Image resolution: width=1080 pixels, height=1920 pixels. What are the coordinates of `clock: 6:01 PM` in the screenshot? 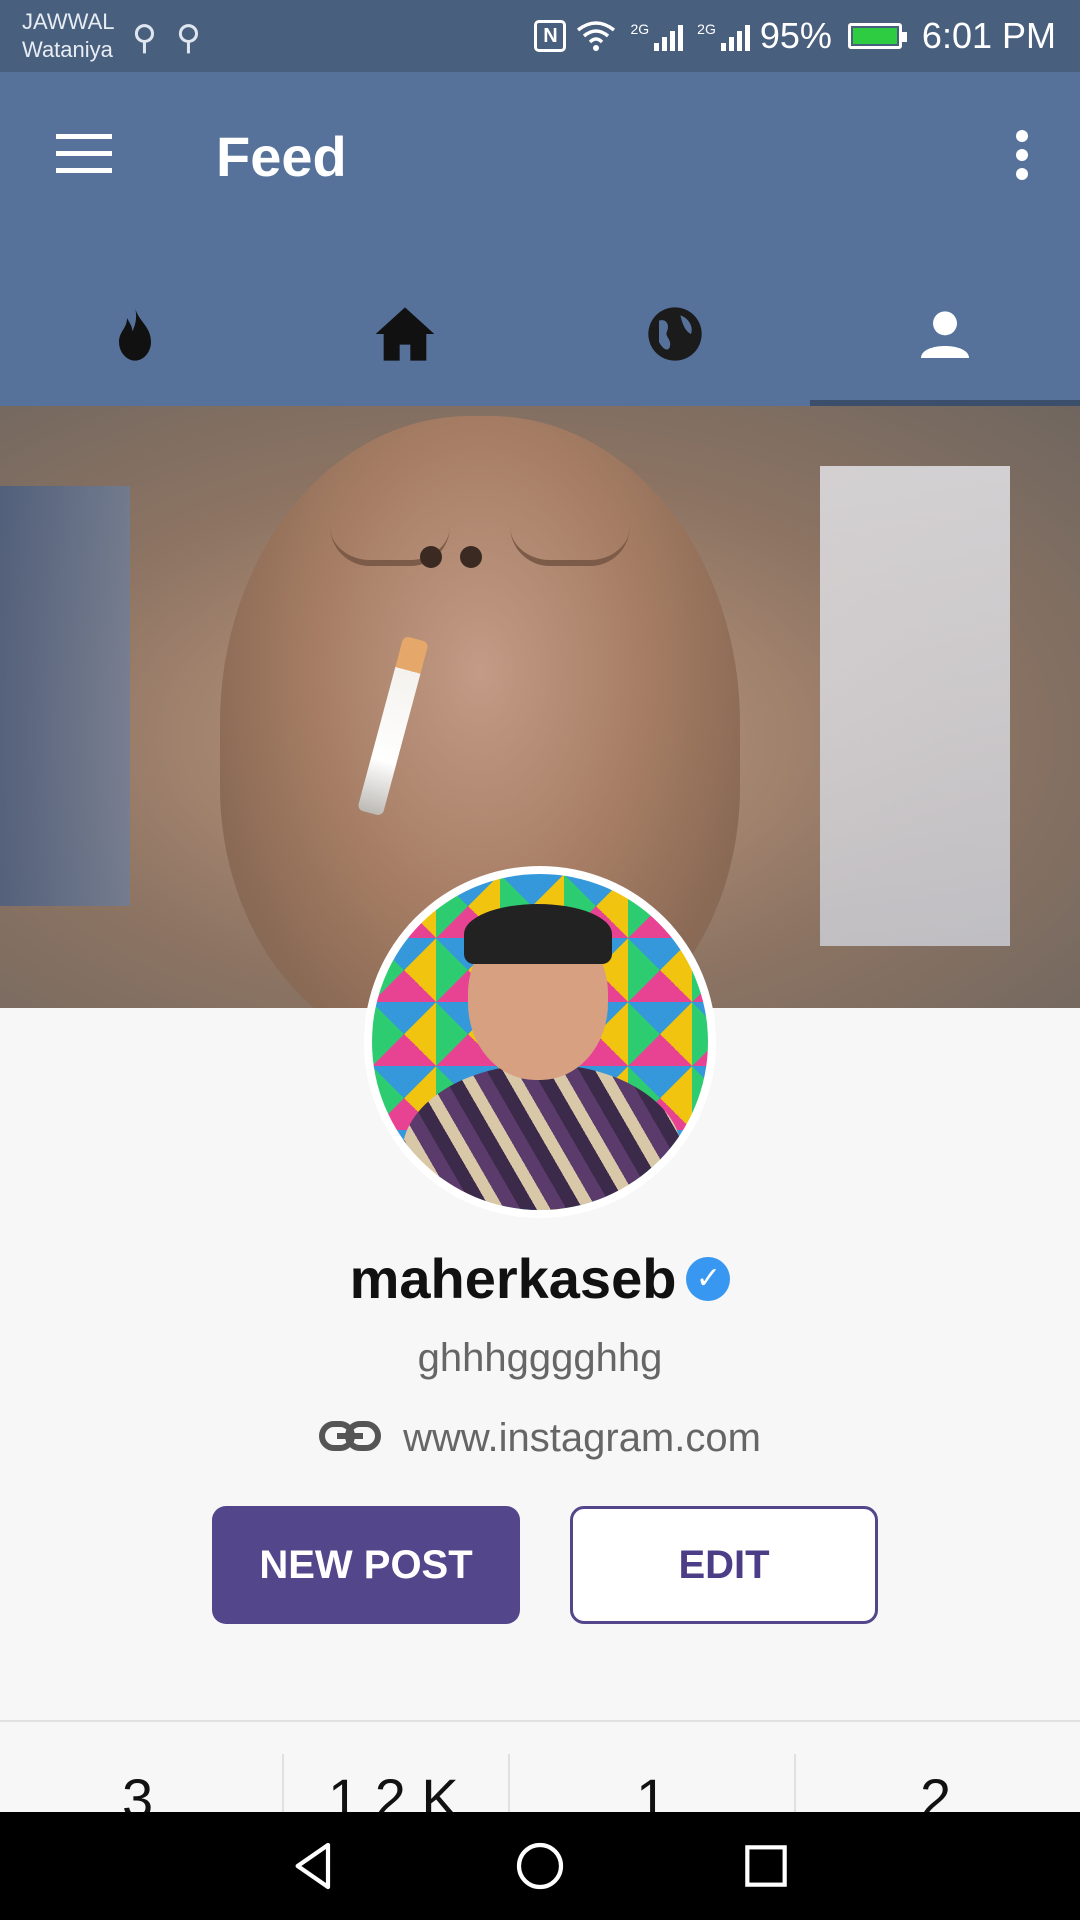 It's located at (988, 35).